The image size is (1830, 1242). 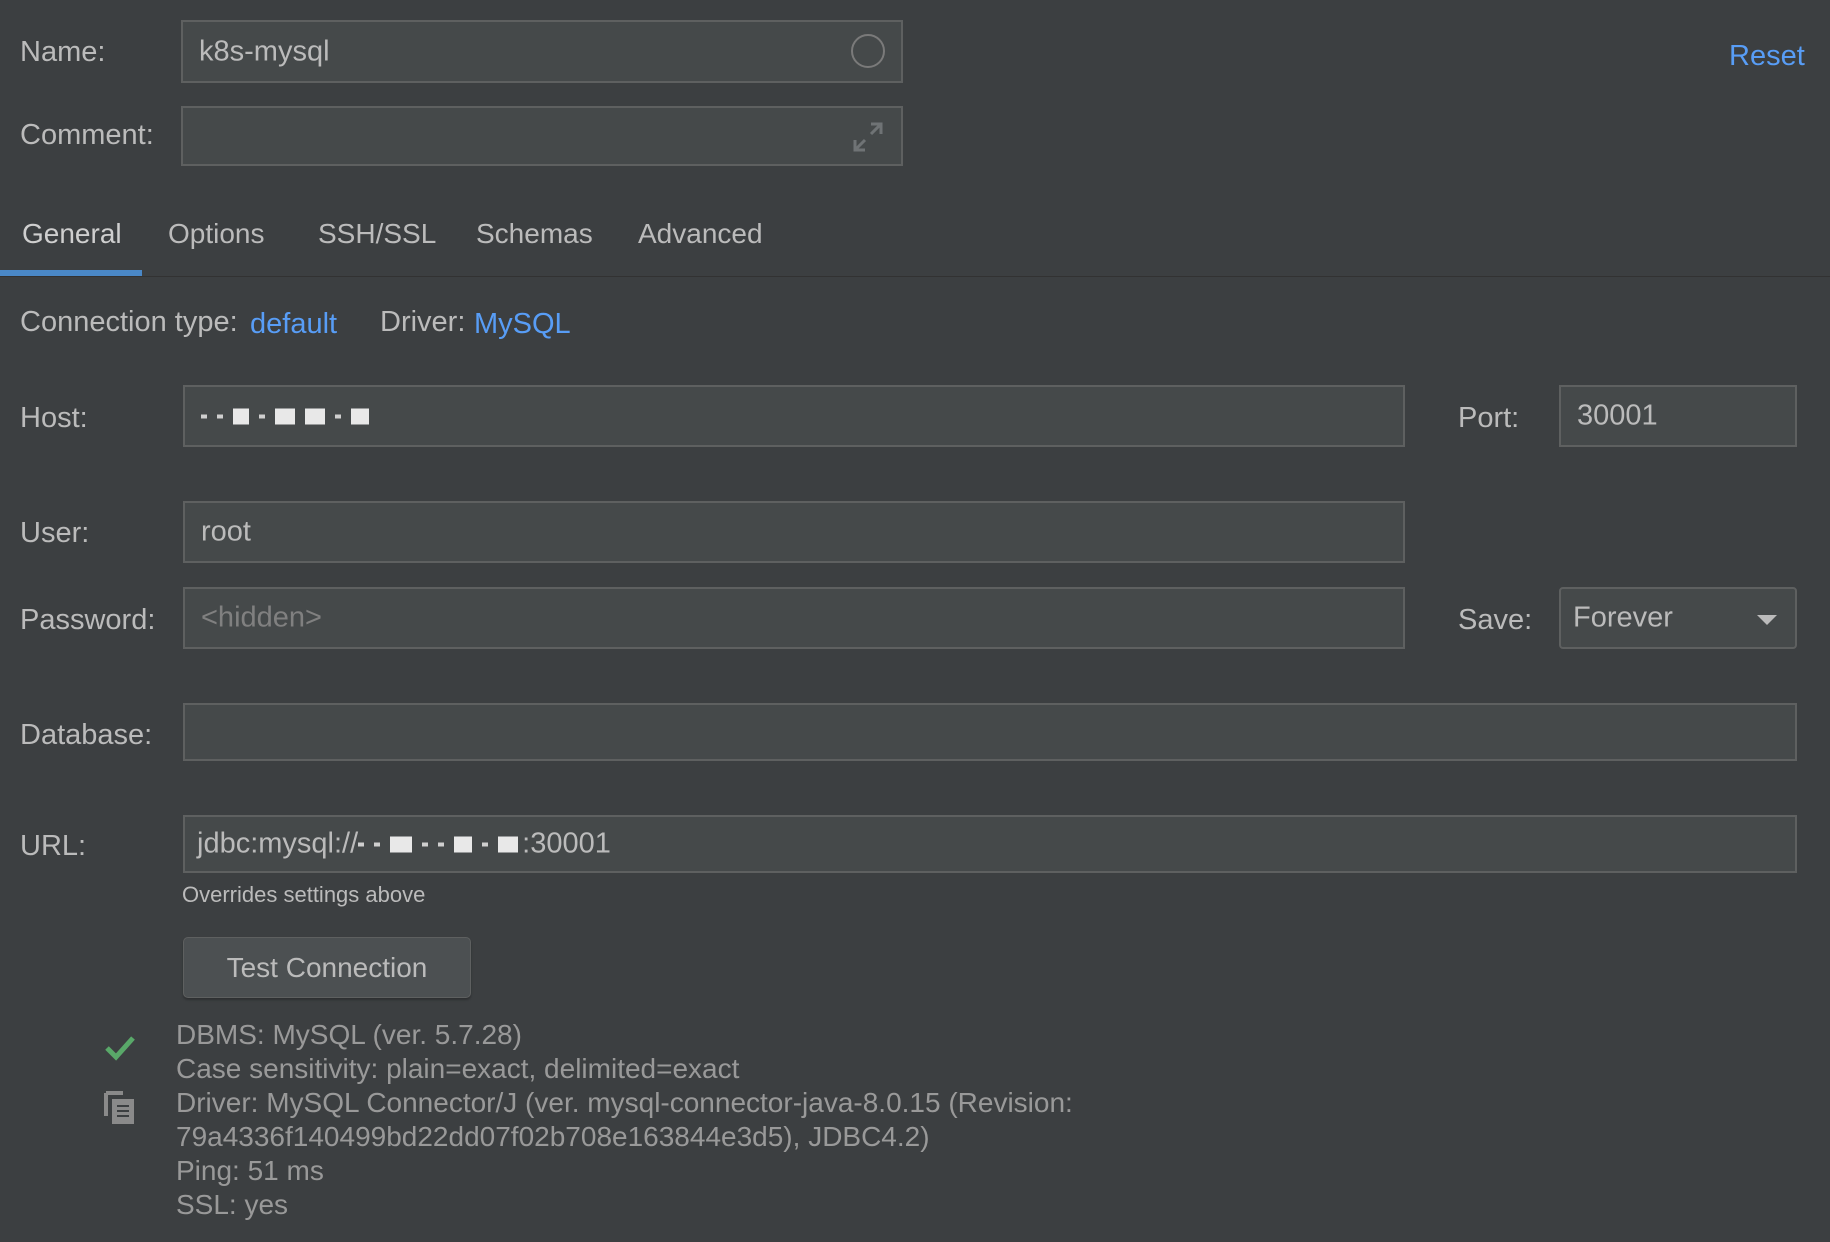 What do you see at coordinates (304, 894) in the screenshot?
I see `url-hint: Overrides settings above` at bounding box center [304, 894].